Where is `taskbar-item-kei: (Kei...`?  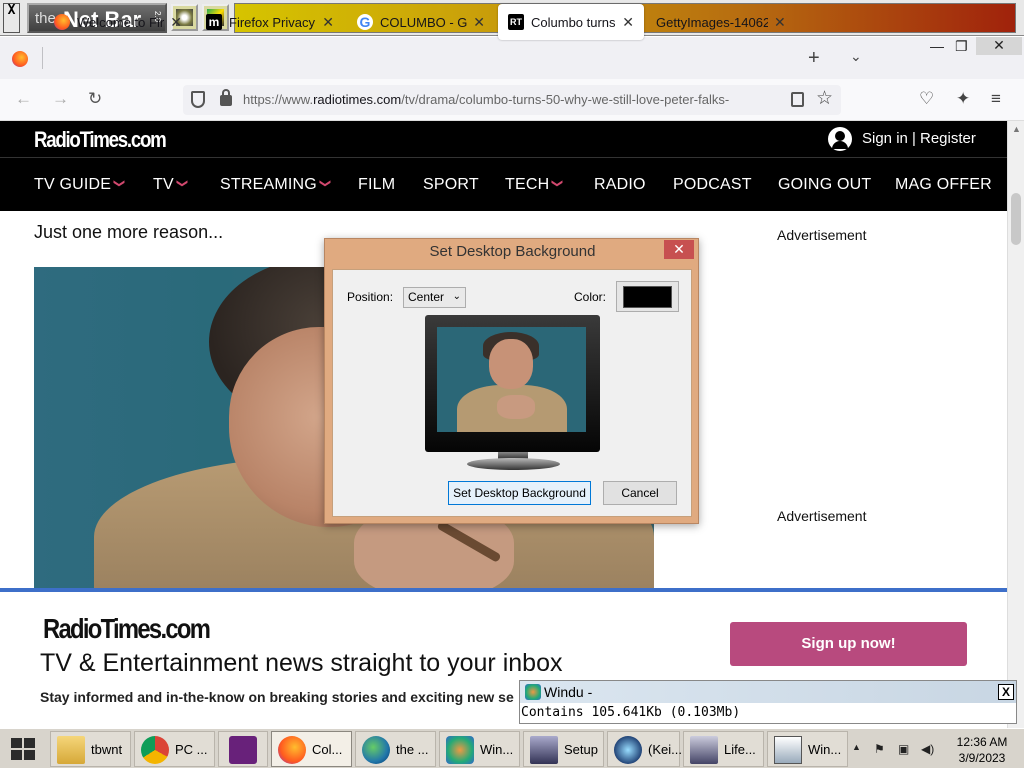 taskbar-item-kei: (Kei... is located at coordinates (644, 749).